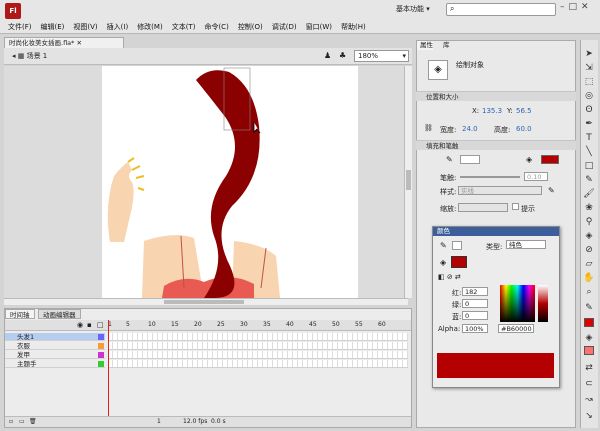 The image size is (600, 431). What do you see at coordinates (449, 277) in the screenshot?
I see `swap-colors-icon: ◧ ⊘ ⇄` at bounding box center [449, 277].